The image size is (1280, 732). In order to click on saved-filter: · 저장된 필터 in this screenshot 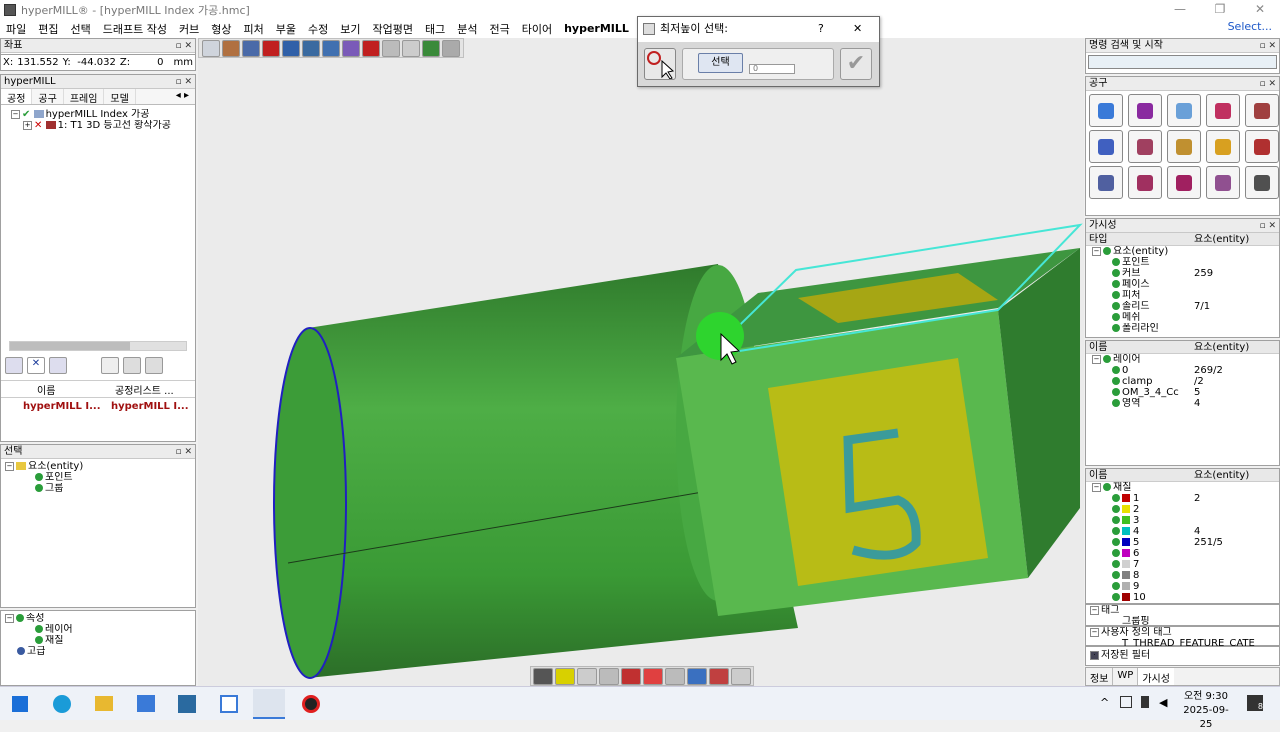, I will do `click(1182, 655)`.